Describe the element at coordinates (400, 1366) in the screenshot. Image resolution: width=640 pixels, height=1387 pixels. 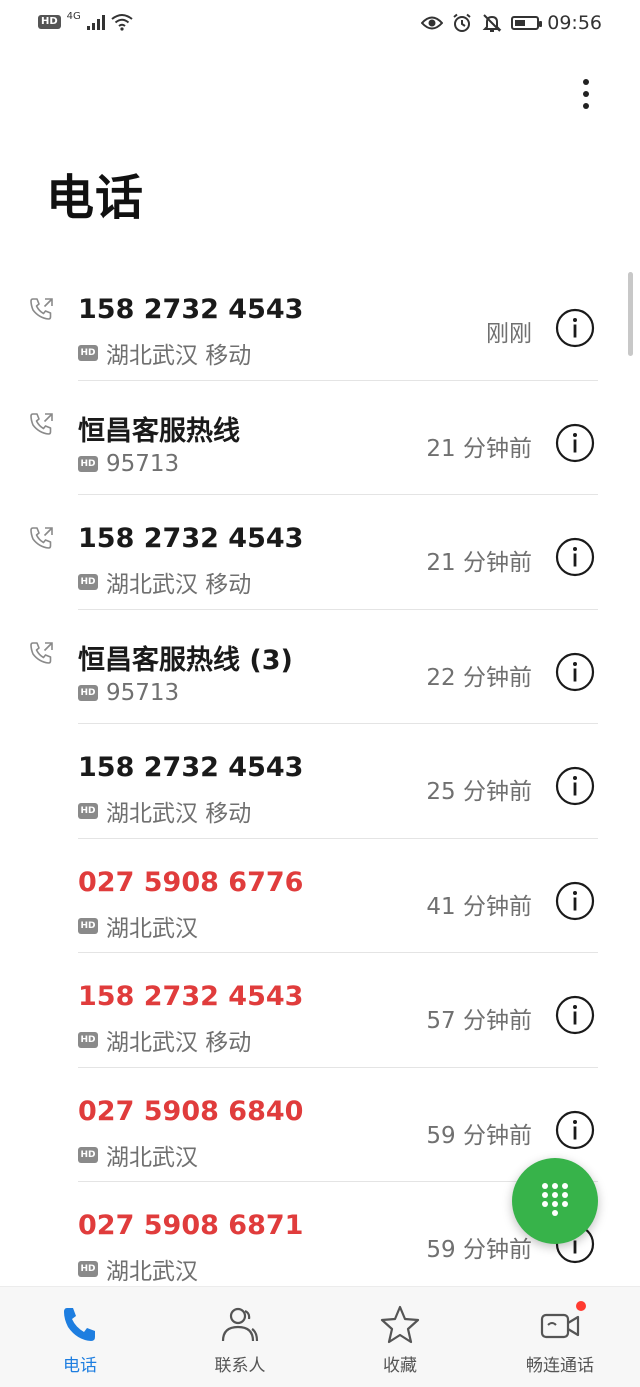
I see `nav-label: 收藏` at that location.